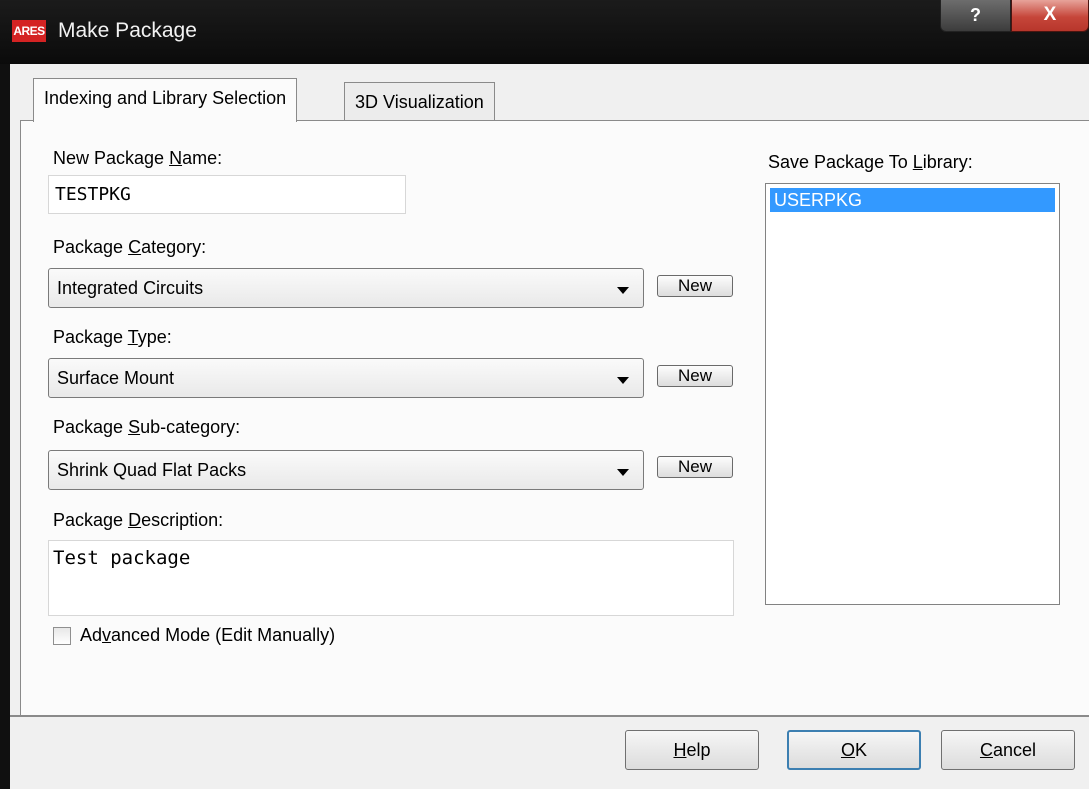 This screenshot has height=789, width=1089. What do you see at coordinates (207, 635) in the screenshot?
I see `advanced-mode-label: Advanced Mode (Edit Manually)` at bounding box center [207, 635].